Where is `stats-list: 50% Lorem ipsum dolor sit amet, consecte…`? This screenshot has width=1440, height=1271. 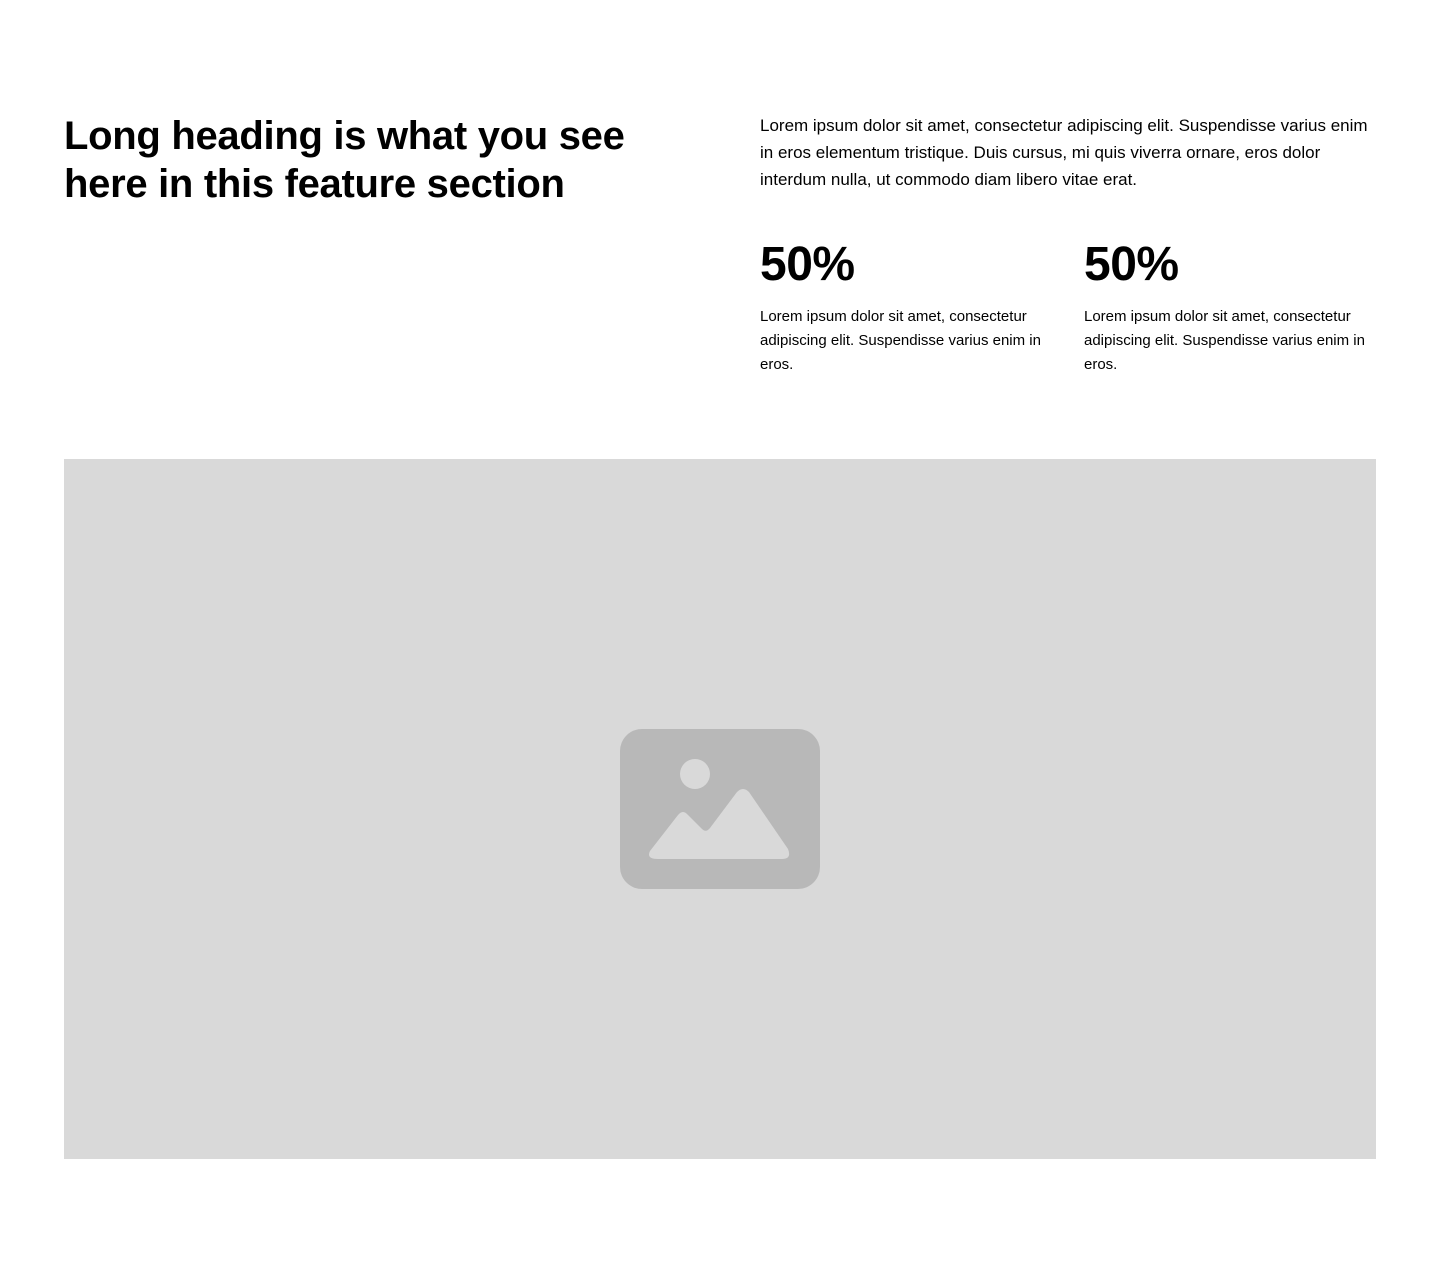 stats-list: 50% Lorem ipsum dolor sit amet, consecte… is located at coordinates (1068, 307).